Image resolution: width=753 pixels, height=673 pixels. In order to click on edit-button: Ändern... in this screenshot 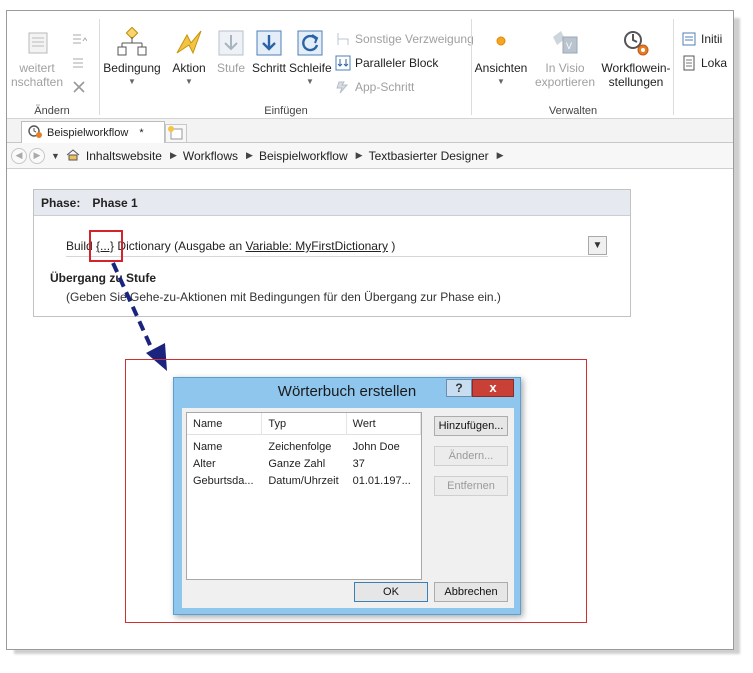, I will do `click(471, 456)`.